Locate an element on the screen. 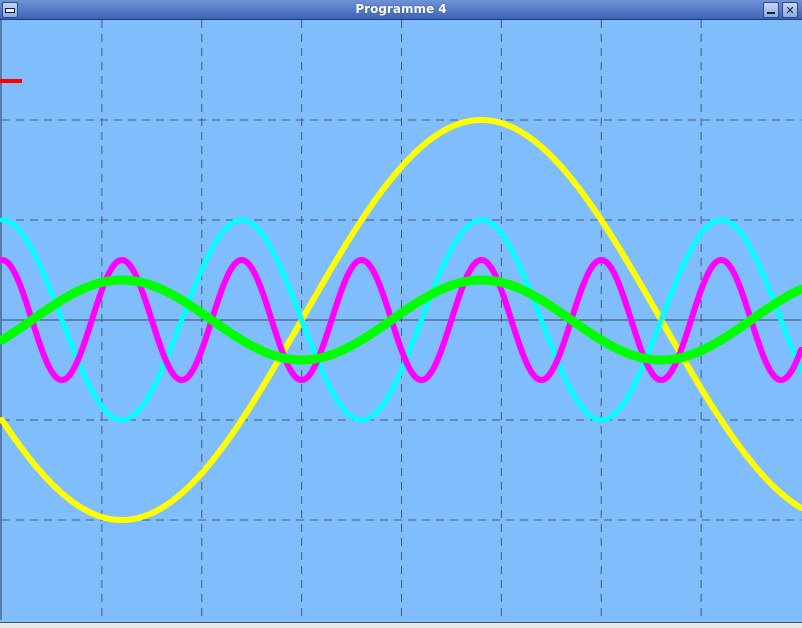  window-bottom-border is located at coordinates (401, 625).